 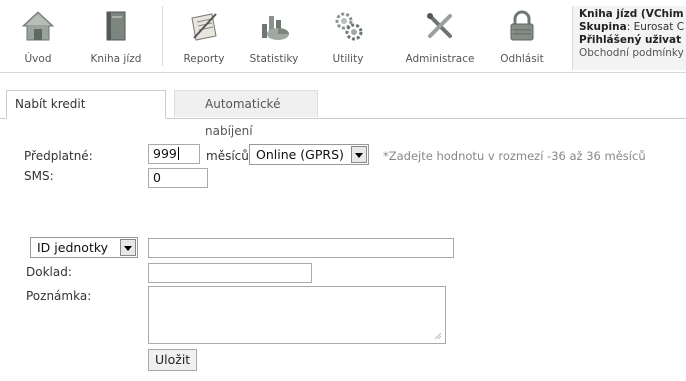 What do you see at coordinates (522, 25) in the screenshot?
I see `lock-icon` at bounding box center [522, 25].